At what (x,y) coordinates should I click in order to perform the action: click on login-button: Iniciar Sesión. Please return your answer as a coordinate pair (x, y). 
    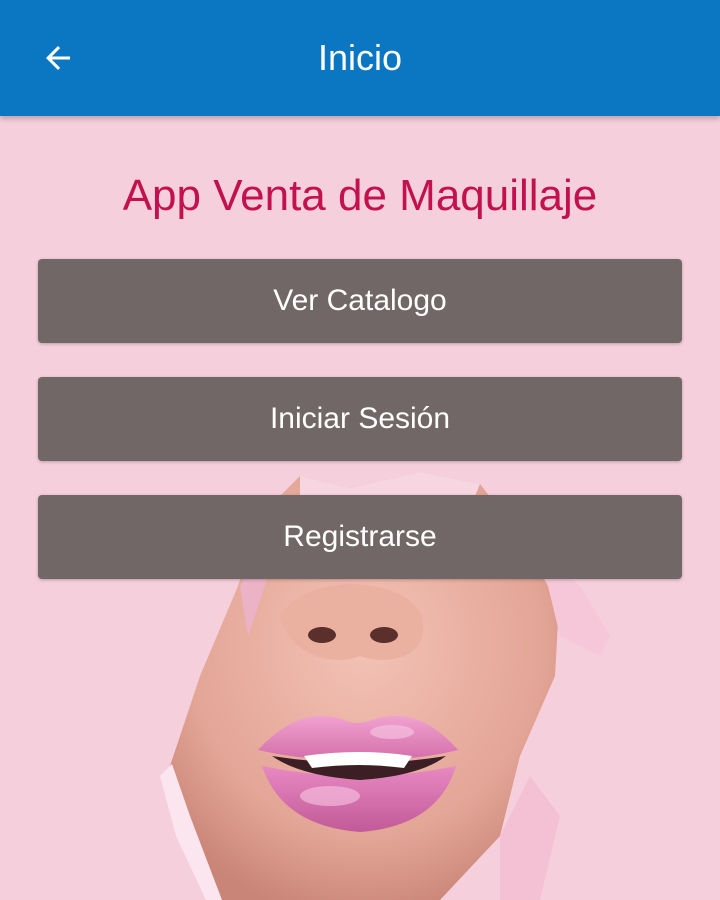
    Looking at the image, I should click on (360, 419).